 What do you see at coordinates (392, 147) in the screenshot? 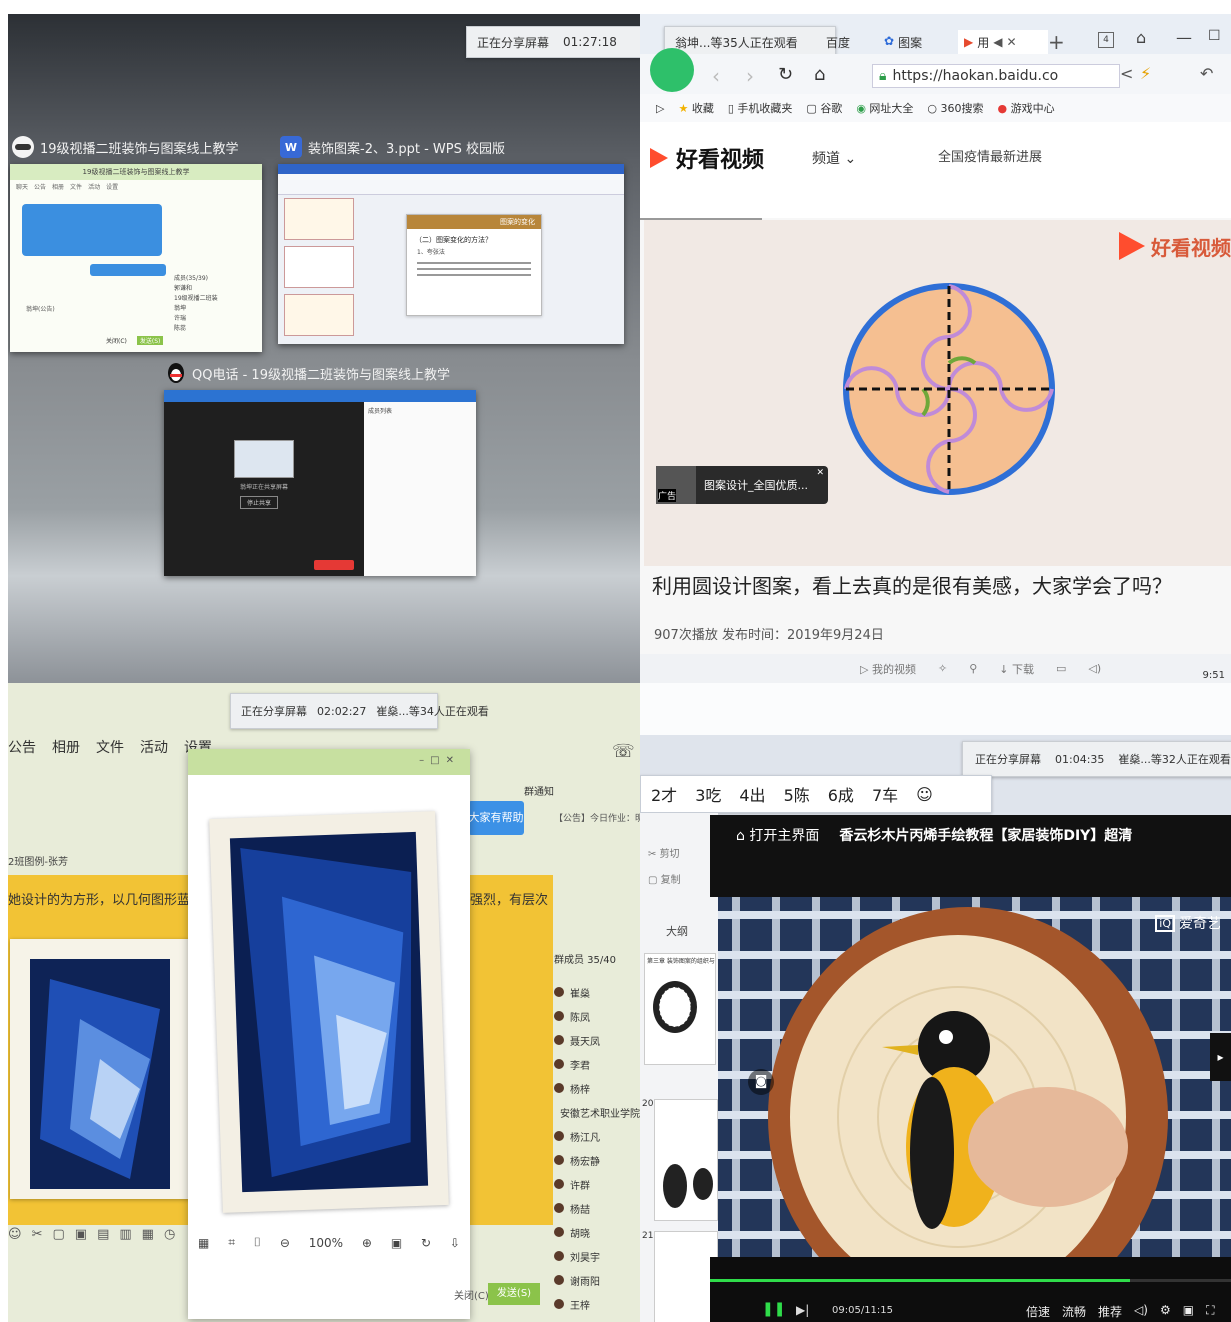
I see `window-title-ppt: W 装饰图案-2、3.ppt - WPS 校园版` at bounding box center [392, 147].